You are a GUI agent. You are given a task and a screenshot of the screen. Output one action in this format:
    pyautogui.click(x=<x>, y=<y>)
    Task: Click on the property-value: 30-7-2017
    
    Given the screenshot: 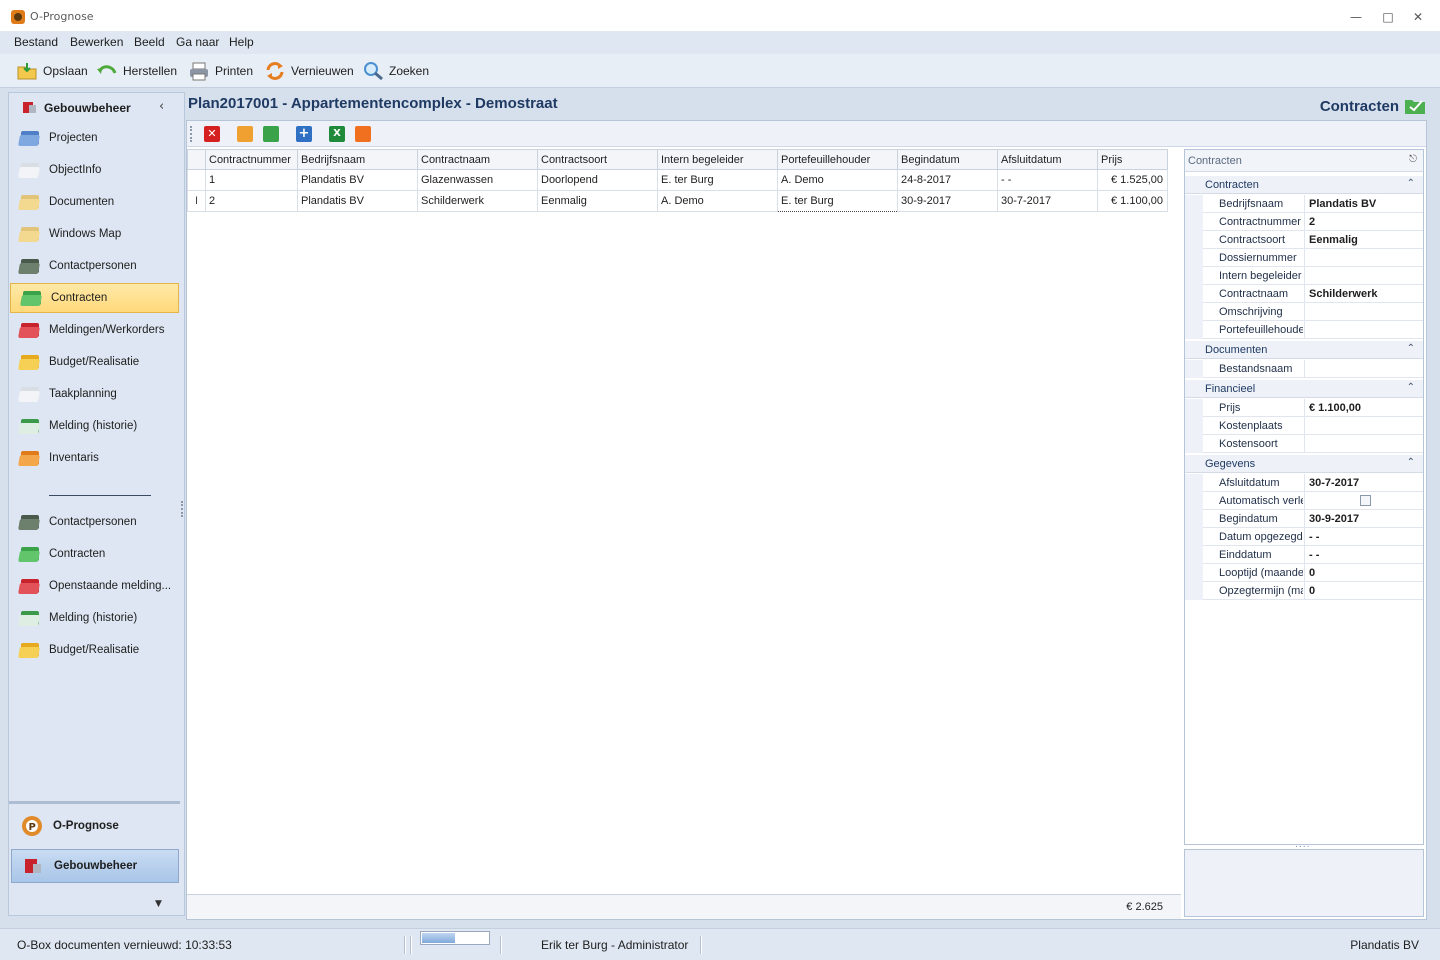 What is the action you would take?
    pyautogui.click(x=1364, y=483)
    